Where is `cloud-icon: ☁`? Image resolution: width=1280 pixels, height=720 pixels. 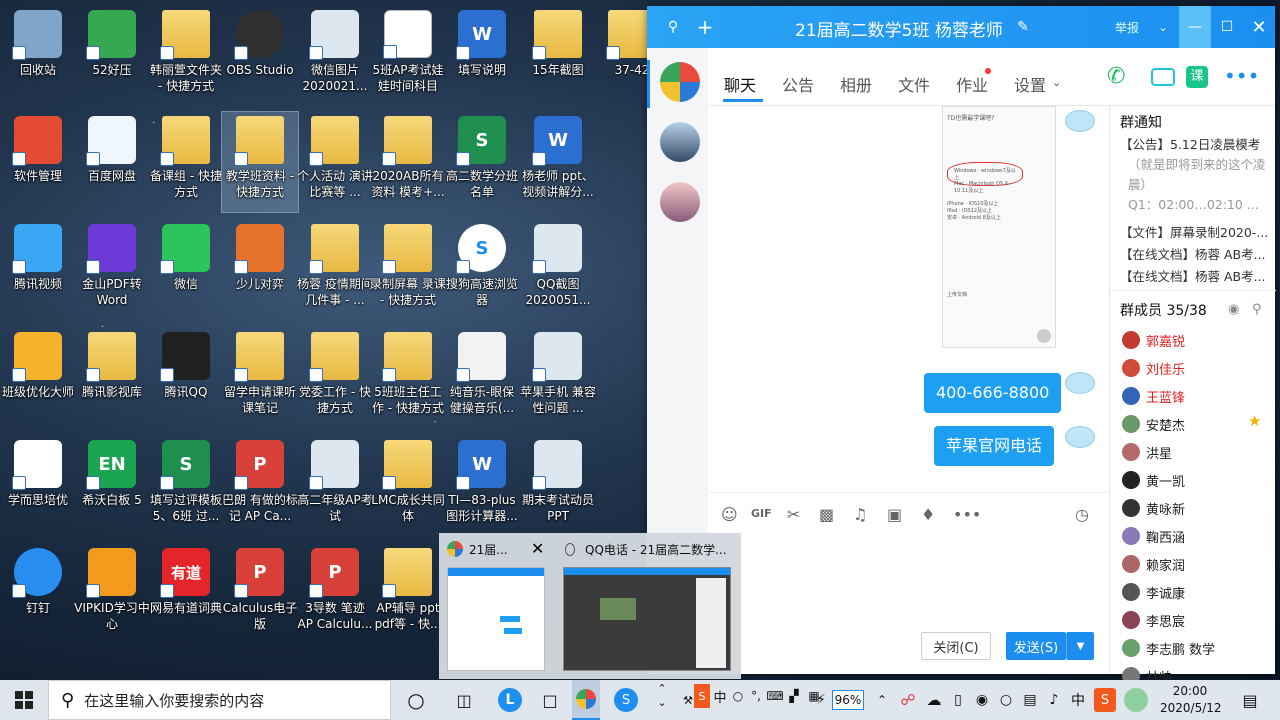
cloud-icon: ☁ is located at coordinates (934, 700).